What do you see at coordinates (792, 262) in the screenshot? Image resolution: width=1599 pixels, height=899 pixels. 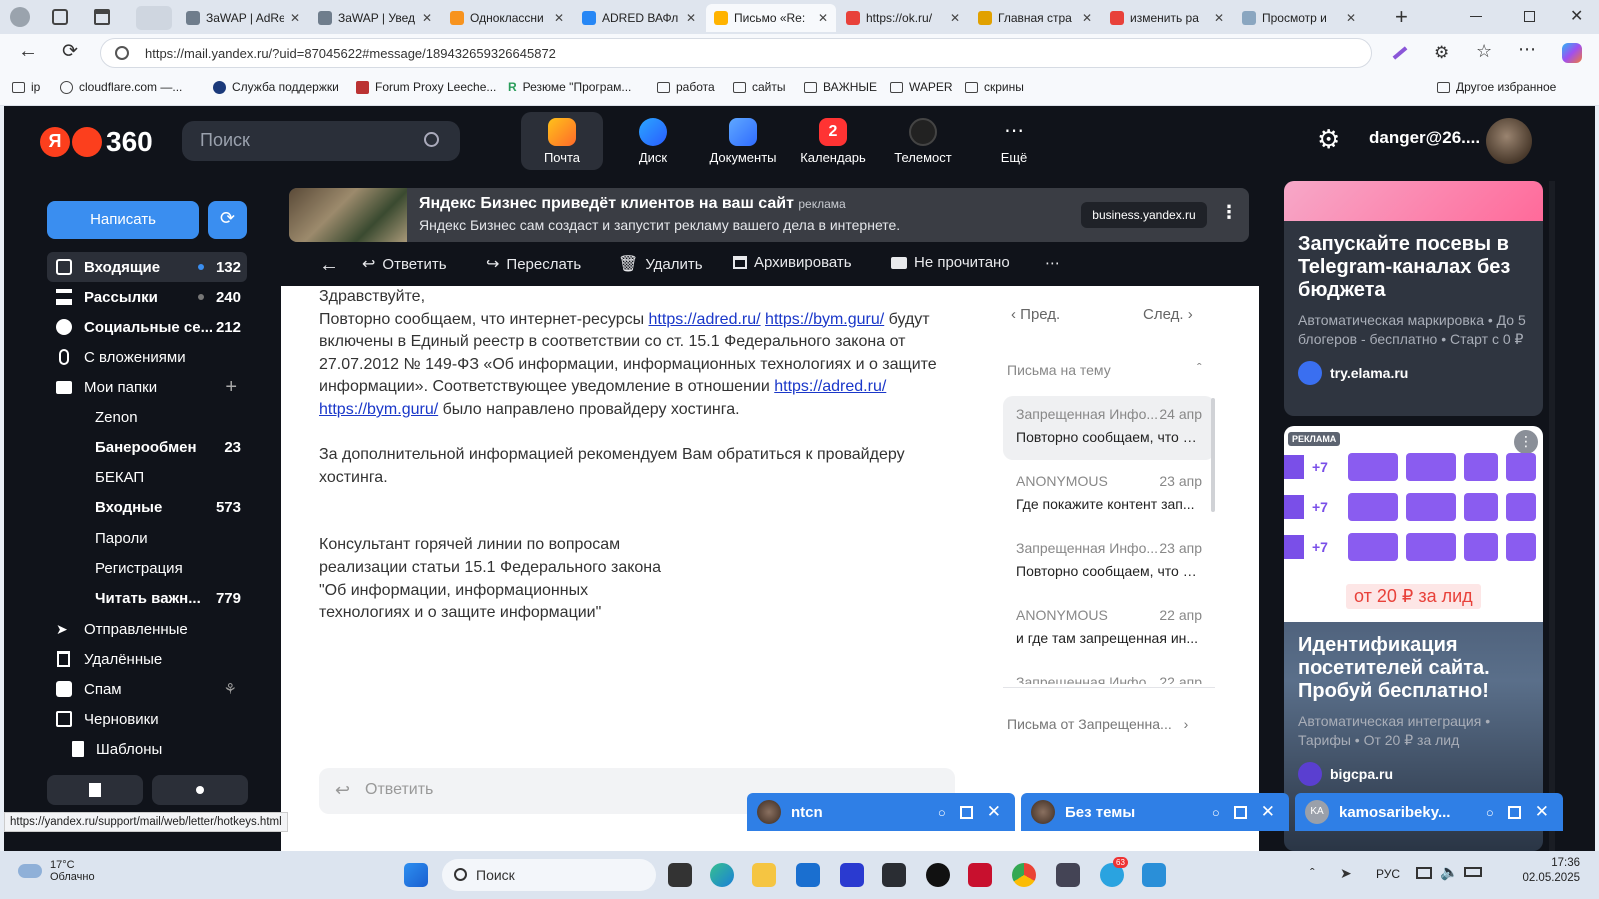 I see `archive-button: Архивировать` at bounding box center [792, 262].